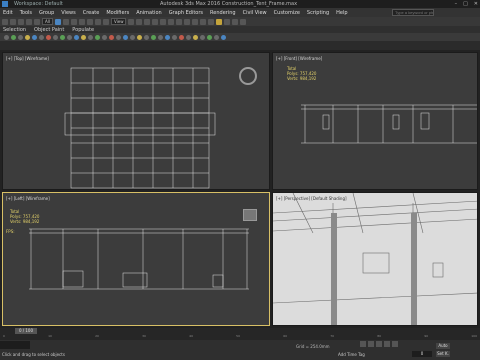  I want to click on select-by-name-icon, so click(65, 21).